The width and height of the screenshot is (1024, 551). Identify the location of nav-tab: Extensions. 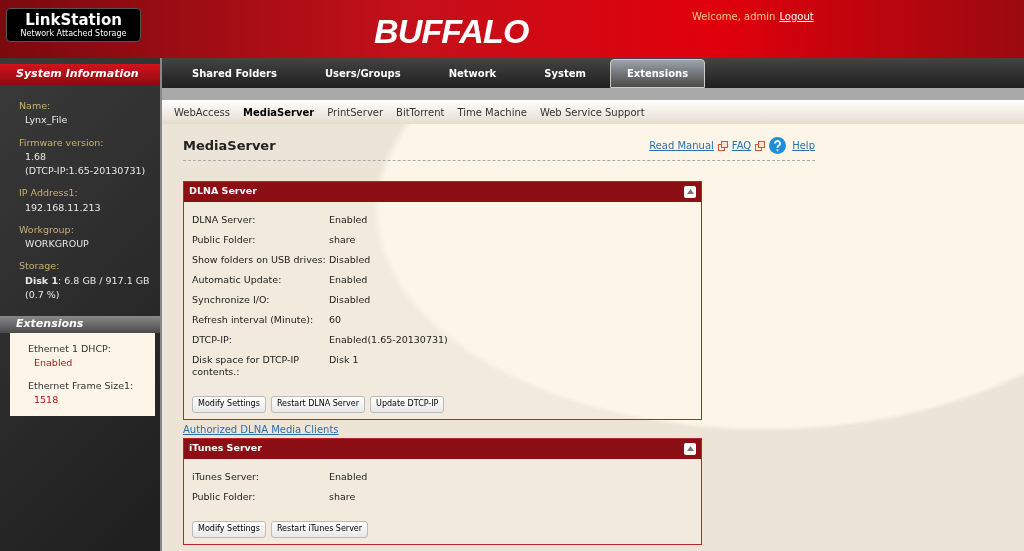
(657, 73).